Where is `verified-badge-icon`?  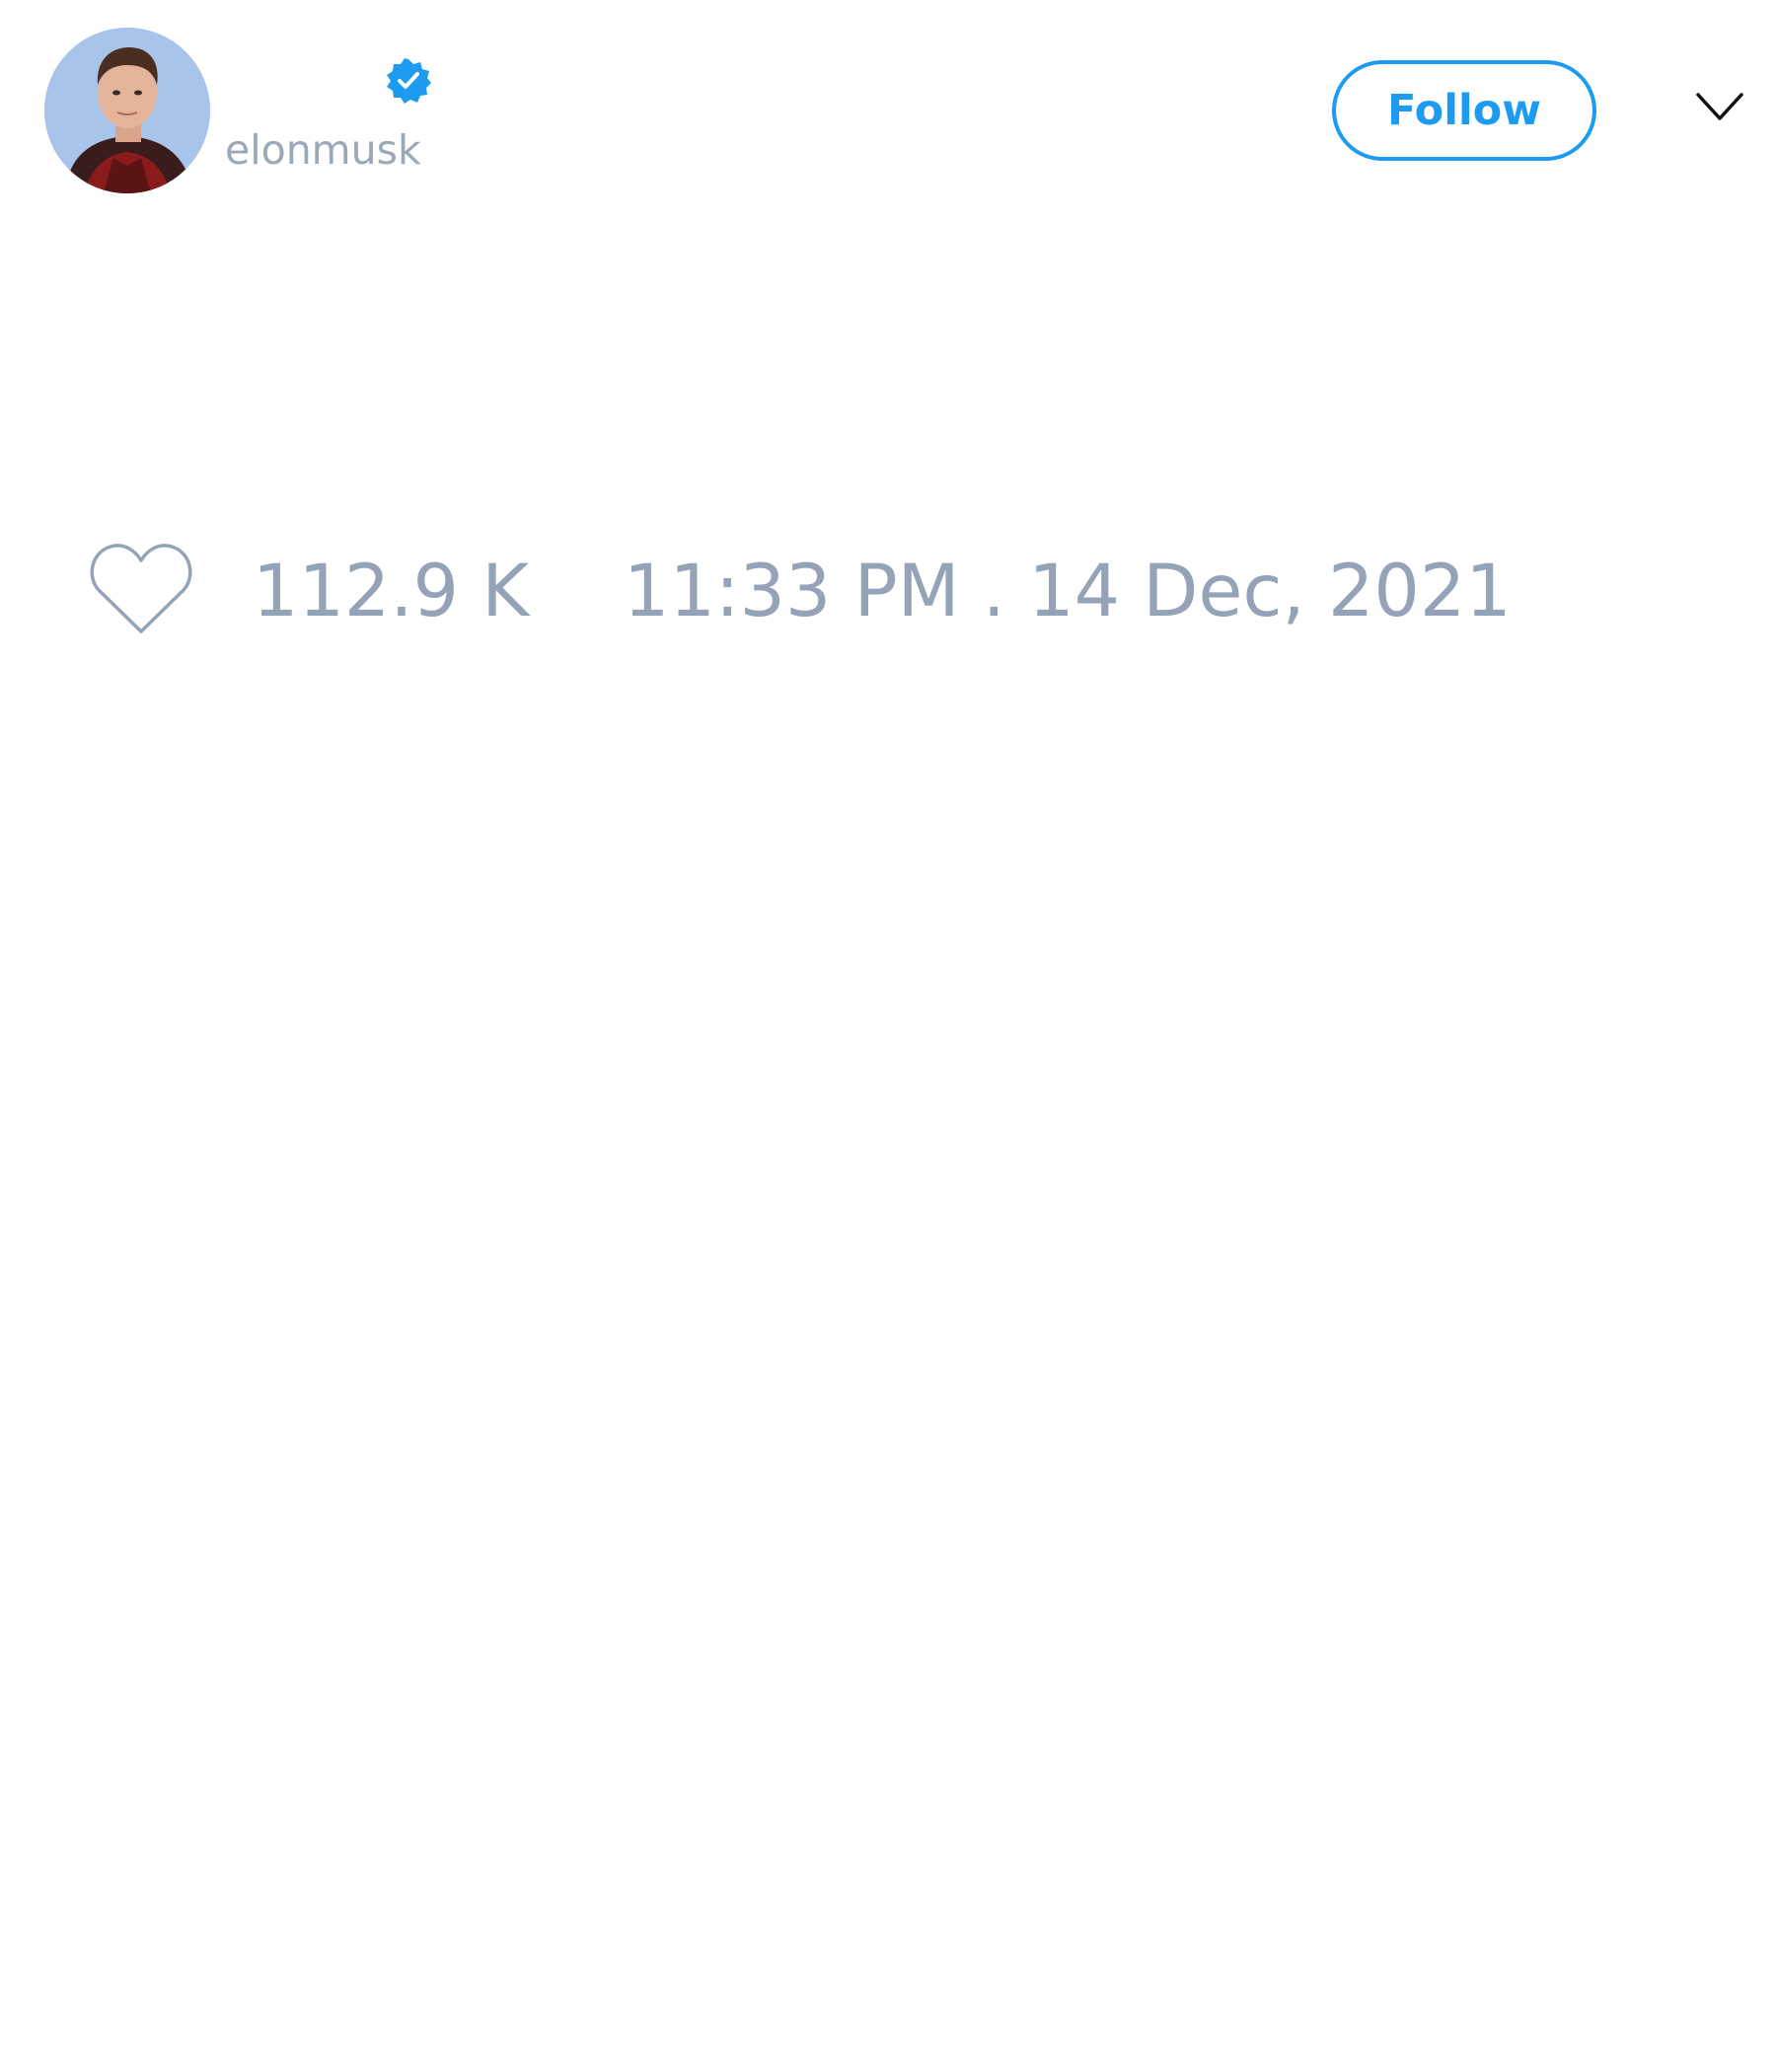 verified-badge-icon is located at coordinates (409, 81).